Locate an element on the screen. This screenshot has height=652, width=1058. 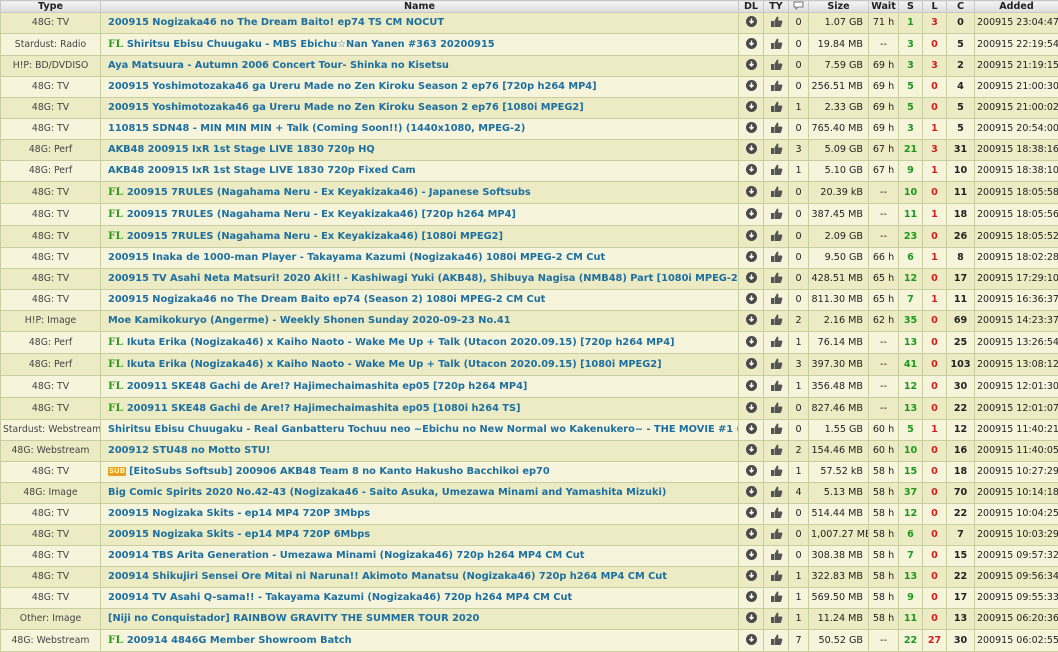
column-header-wait: Wait is located at coordinates (884, 7).